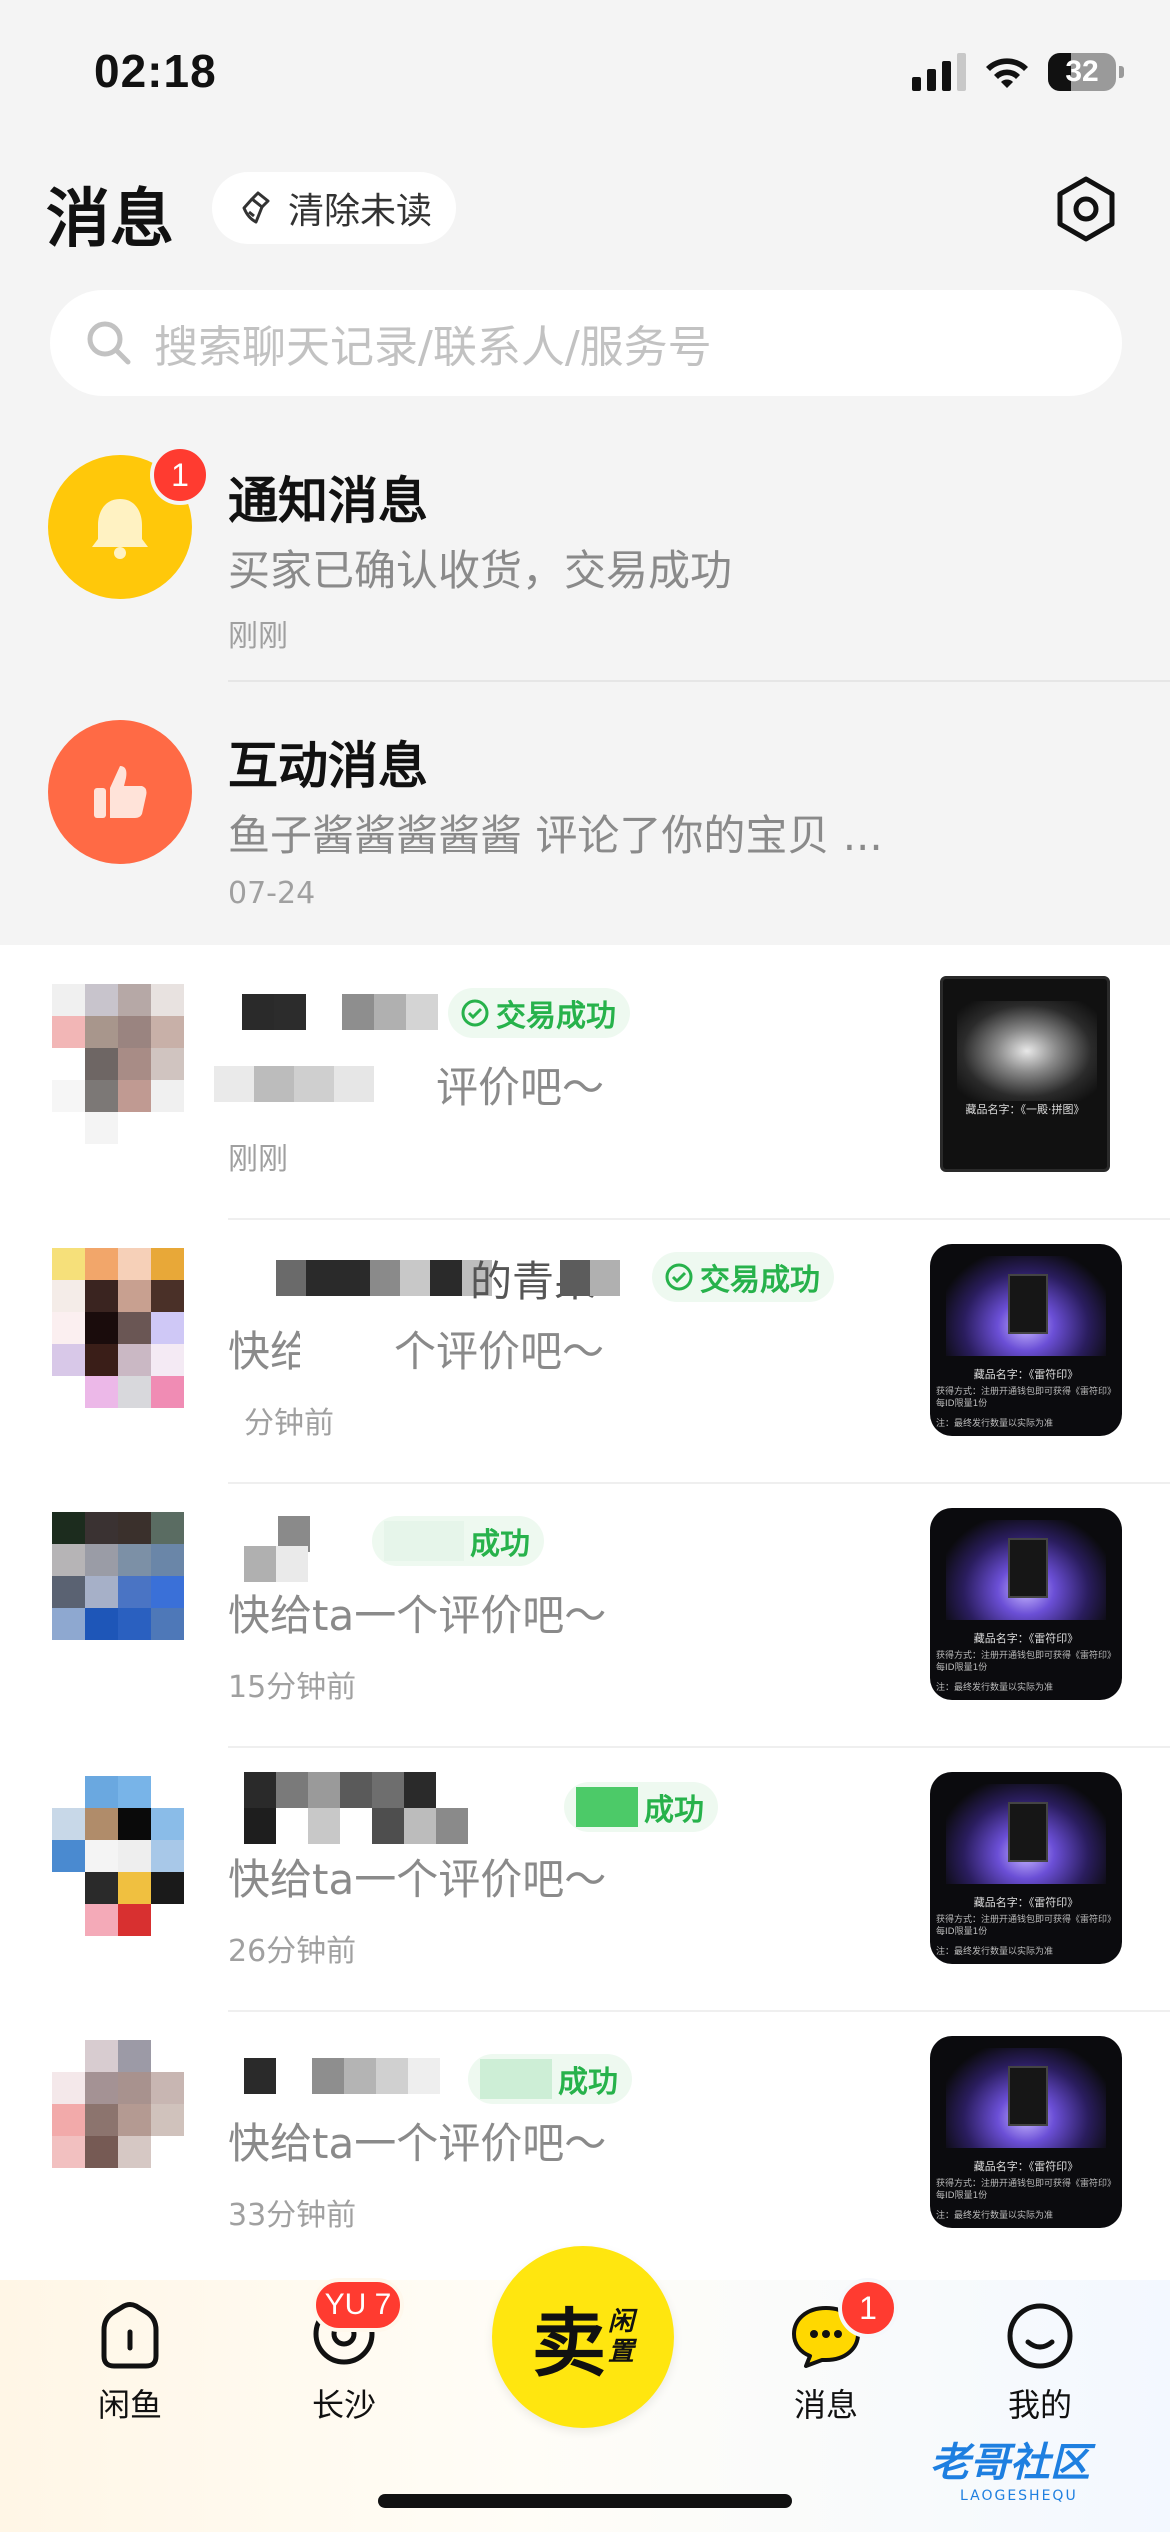 This screenshot has height=2532, width=1170. I want to click on broom-icon, so click(256, 207).